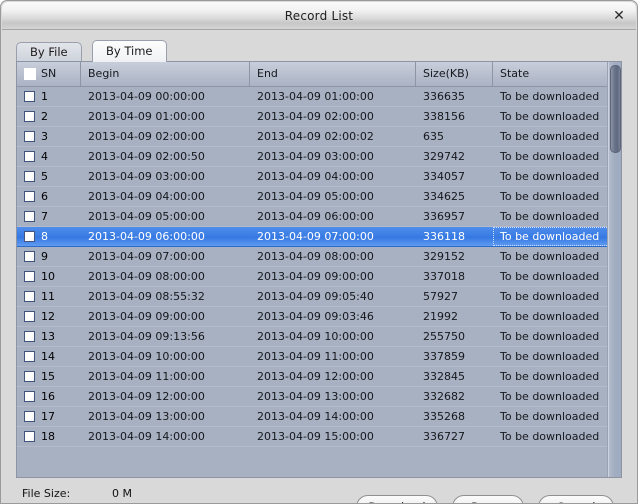 The image size is (638, 504). I want to click on cell-size: 334057, so click(444, 176).